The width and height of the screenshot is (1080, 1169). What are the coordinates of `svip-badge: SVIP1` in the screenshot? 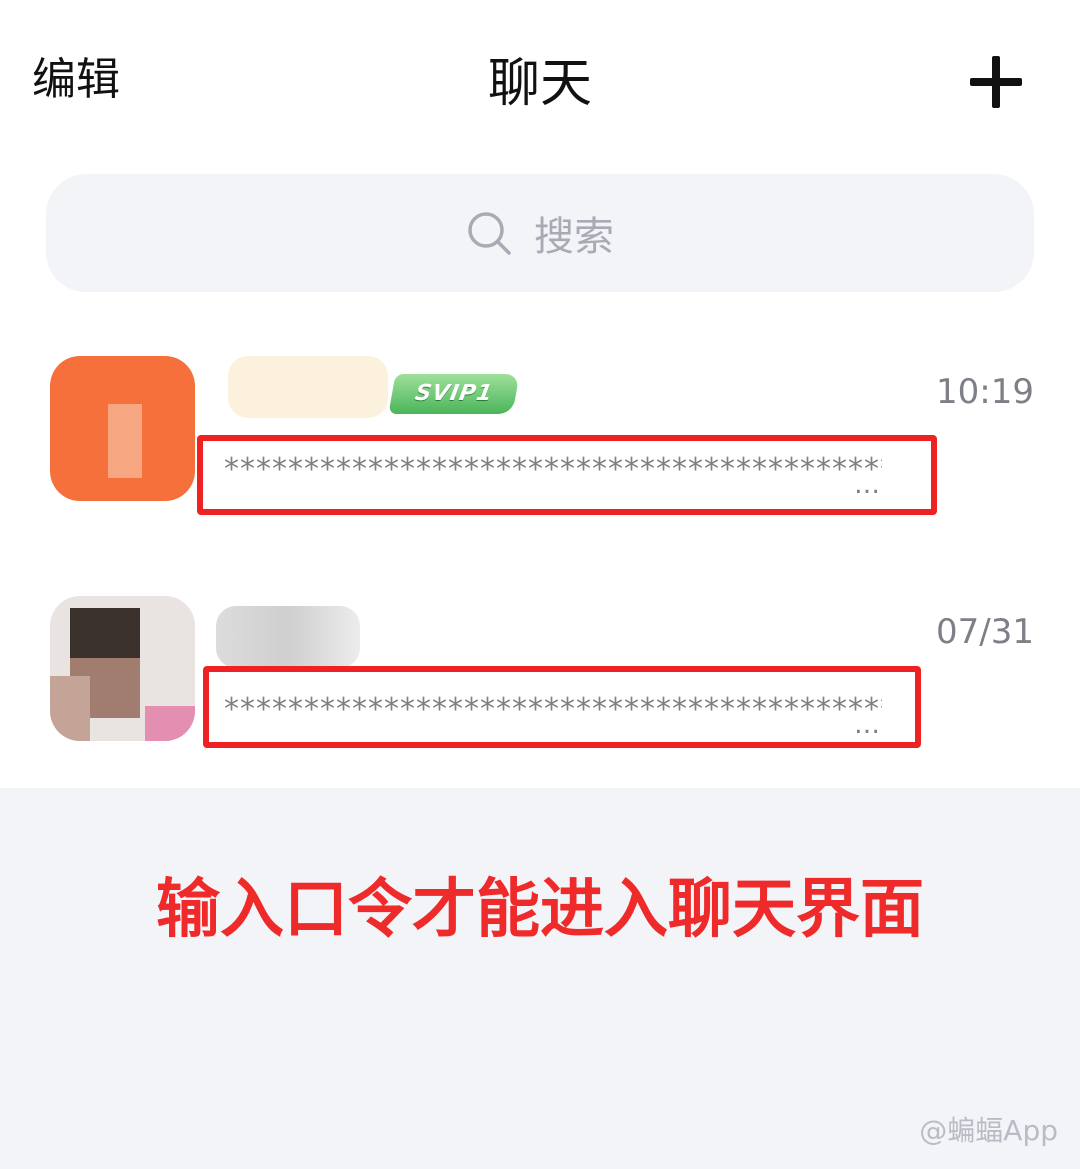 It's located at (454, 394).